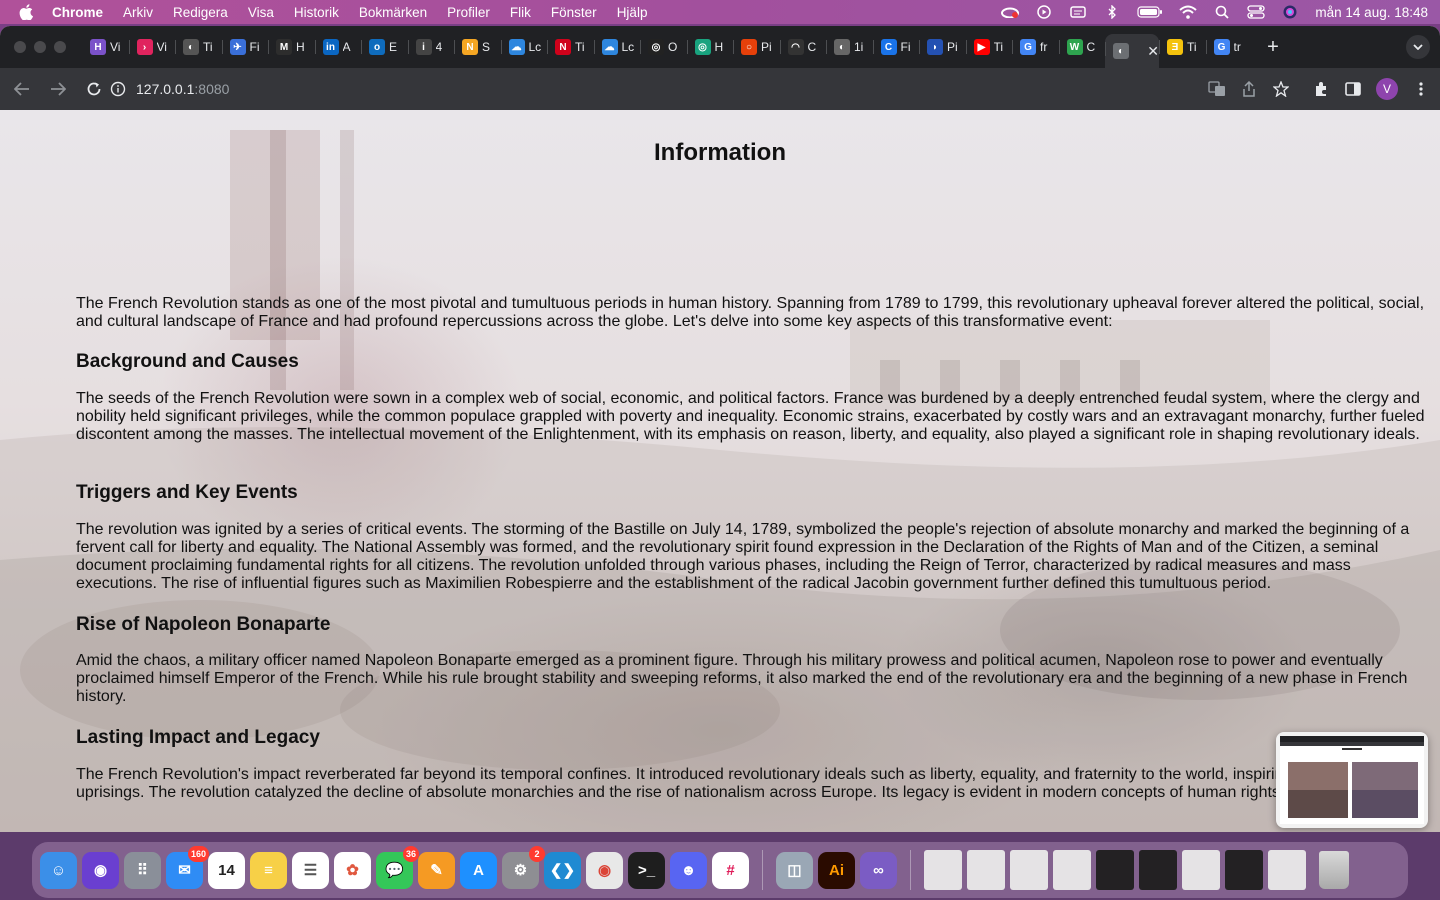 Image resolution: width=1440 pixels, height=900 pixels. I want to click on new-tab-button: +, so click(1273, 47).